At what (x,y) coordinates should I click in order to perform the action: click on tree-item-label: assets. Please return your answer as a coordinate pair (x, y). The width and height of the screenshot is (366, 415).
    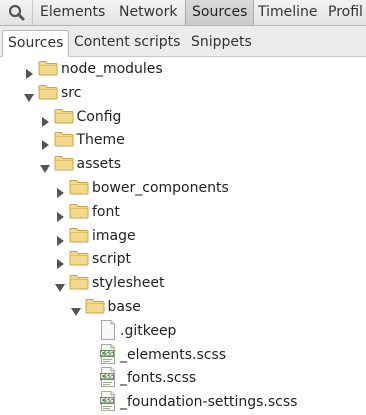
    Looking at the image, I should click on (99, 164).